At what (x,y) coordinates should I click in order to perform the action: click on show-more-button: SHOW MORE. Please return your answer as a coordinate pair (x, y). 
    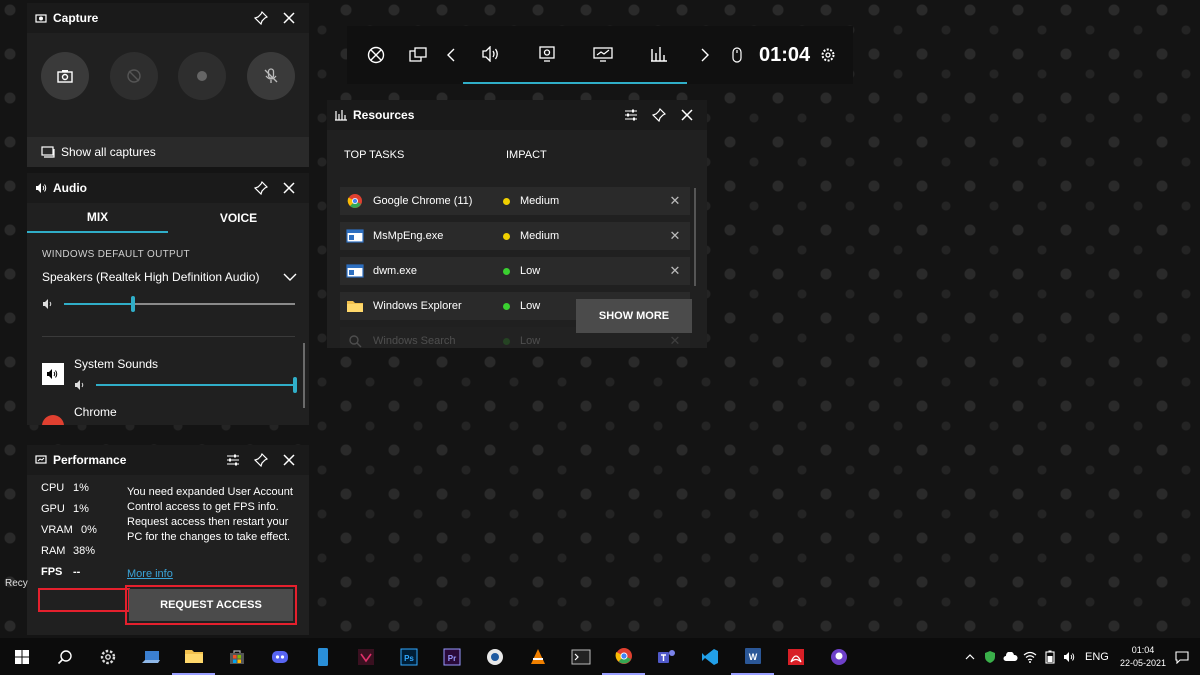
    Looking at the image, I should click on (634, 316).